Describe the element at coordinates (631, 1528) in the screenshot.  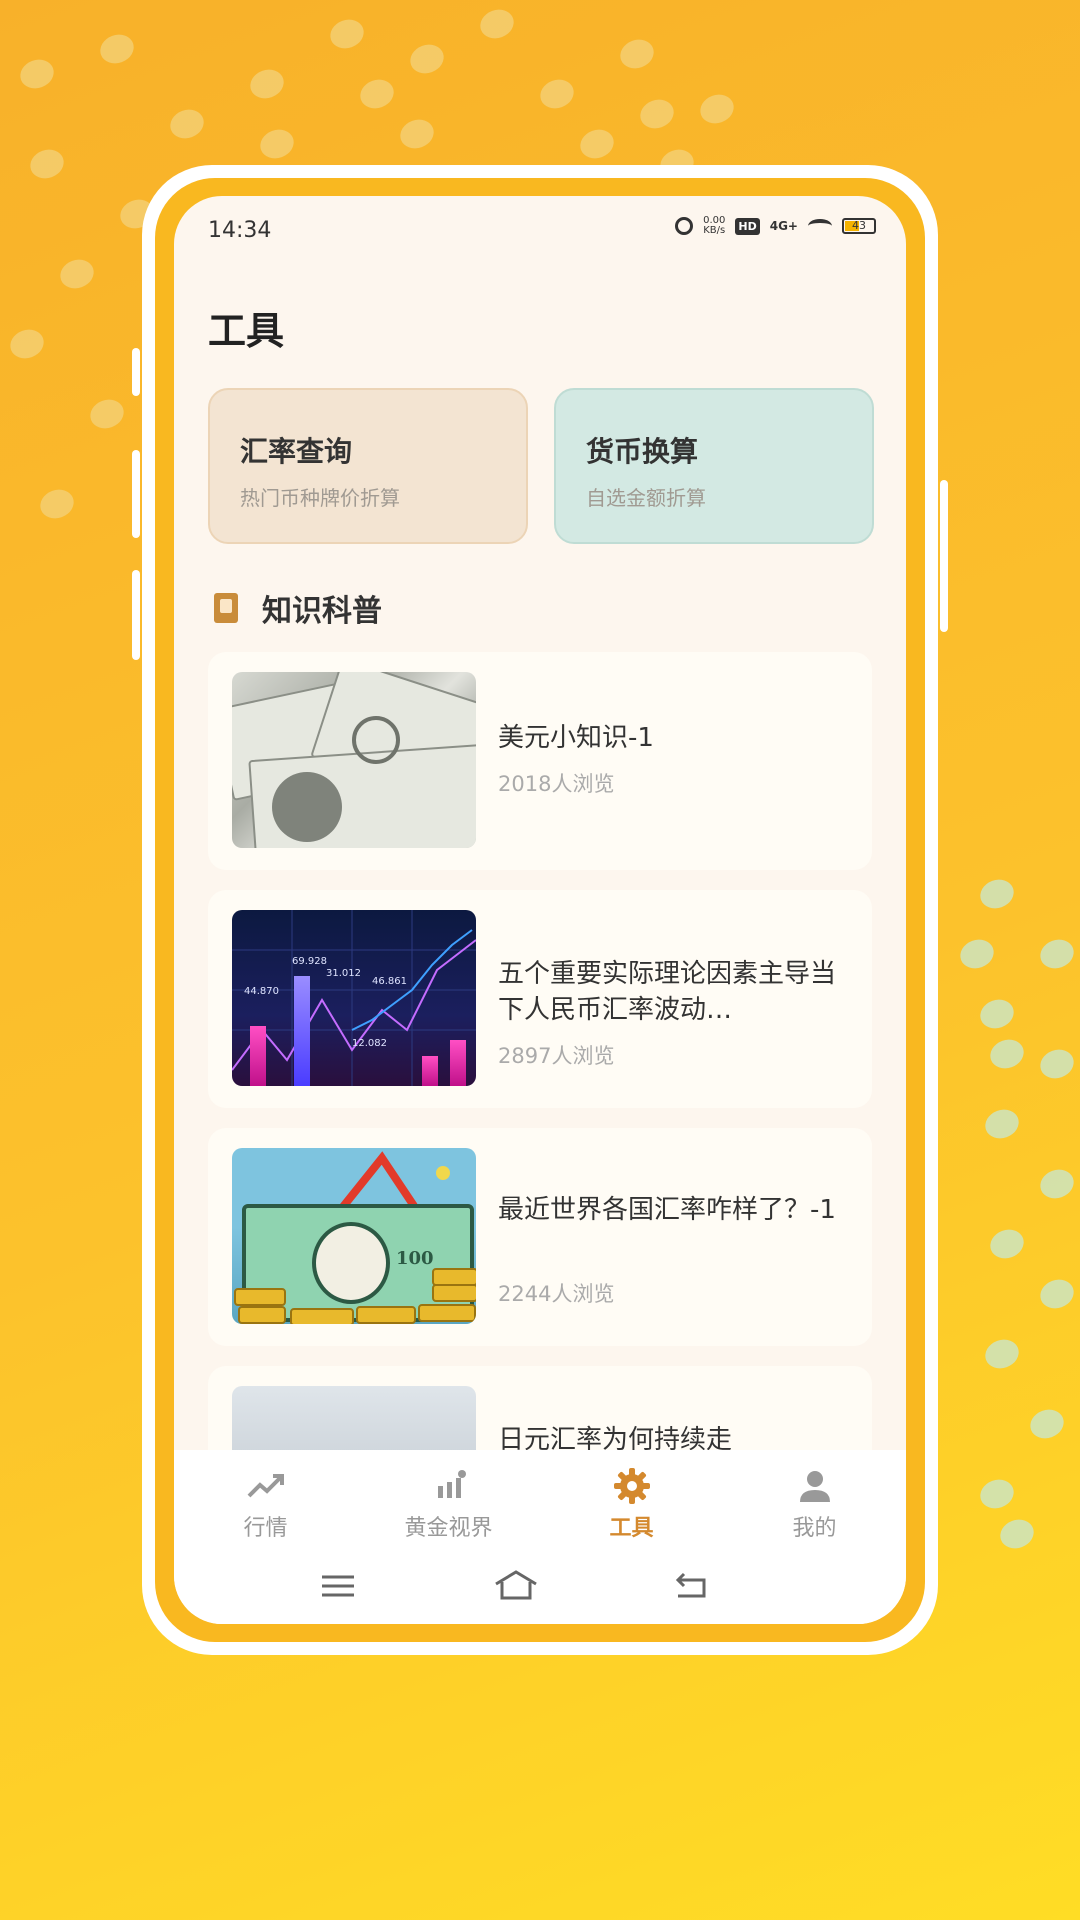
I see `tab-label: 工具` at that location.